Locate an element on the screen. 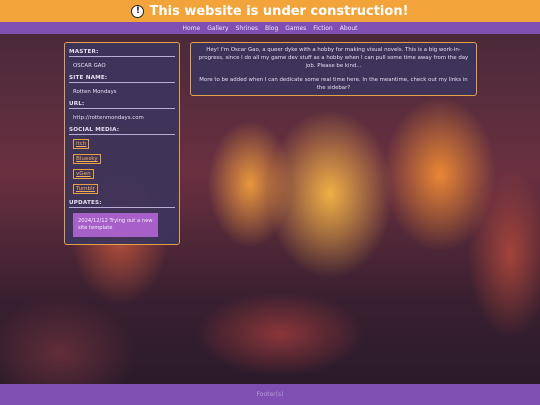 Image resolution: width=540 pixels, height=405 pixels. social-media-label: SOCIAL MEDIA: is located at coordinates (122, 131).